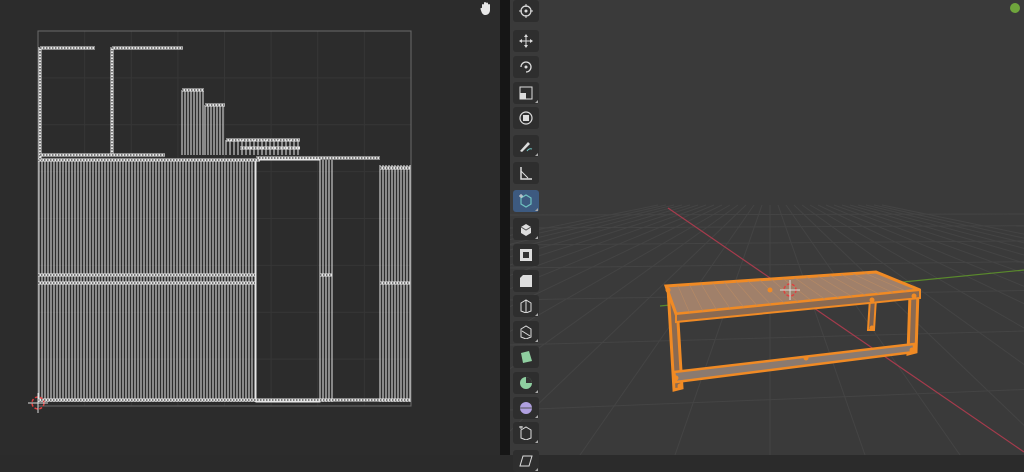 The width and height of the screenshot is (1024, 472). I want to click on tool-bevel-button, so click(526, 281).